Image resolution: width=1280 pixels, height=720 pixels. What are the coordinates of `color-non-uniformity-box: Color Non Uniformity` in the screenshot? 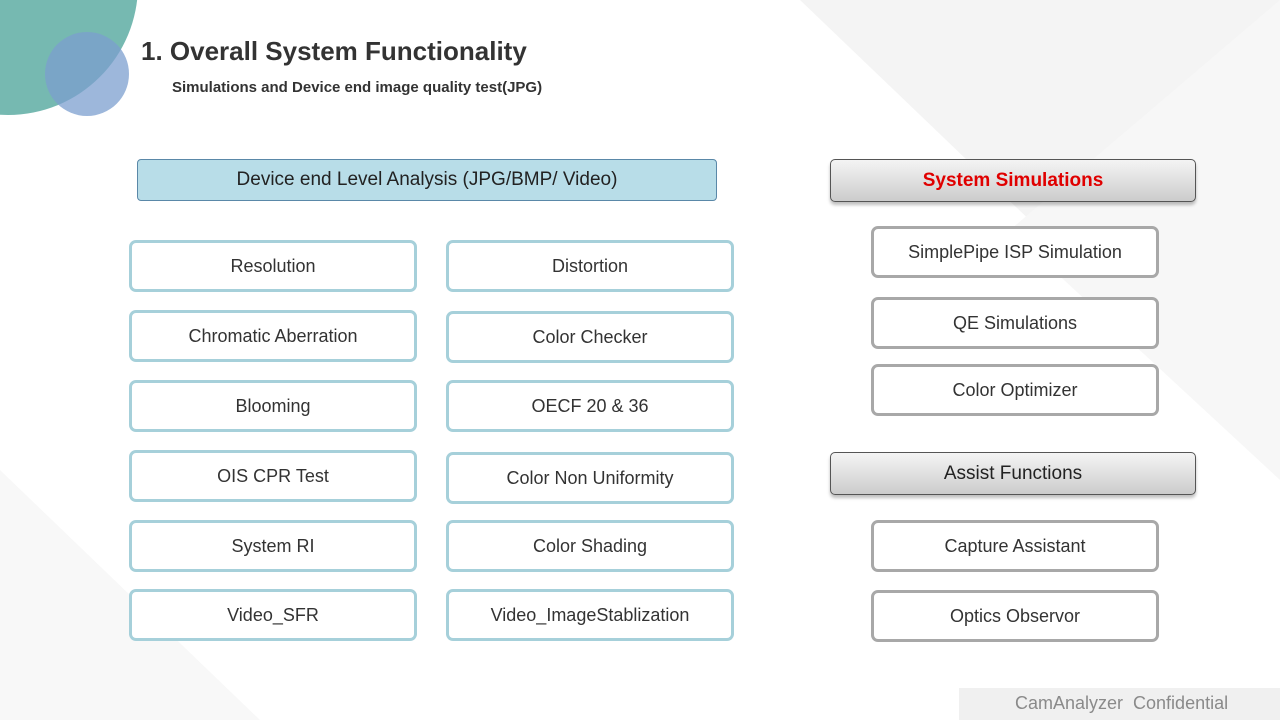 It's located at (590, 478).